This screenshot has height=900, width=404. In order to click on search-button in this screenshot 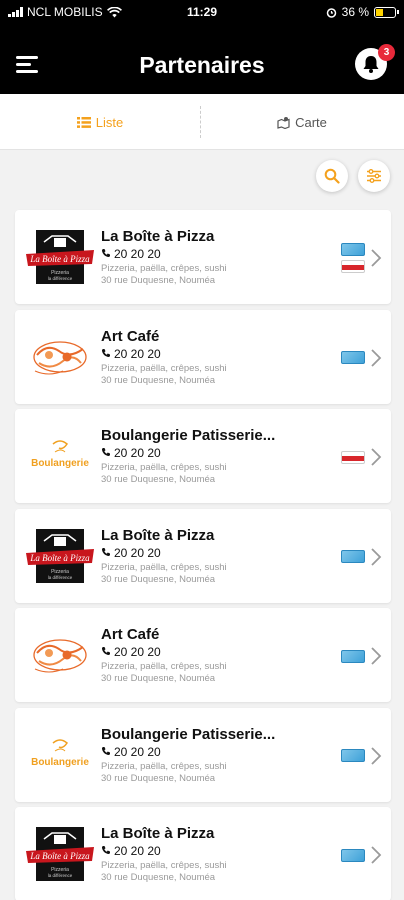, I will do `click(332, 176)`.